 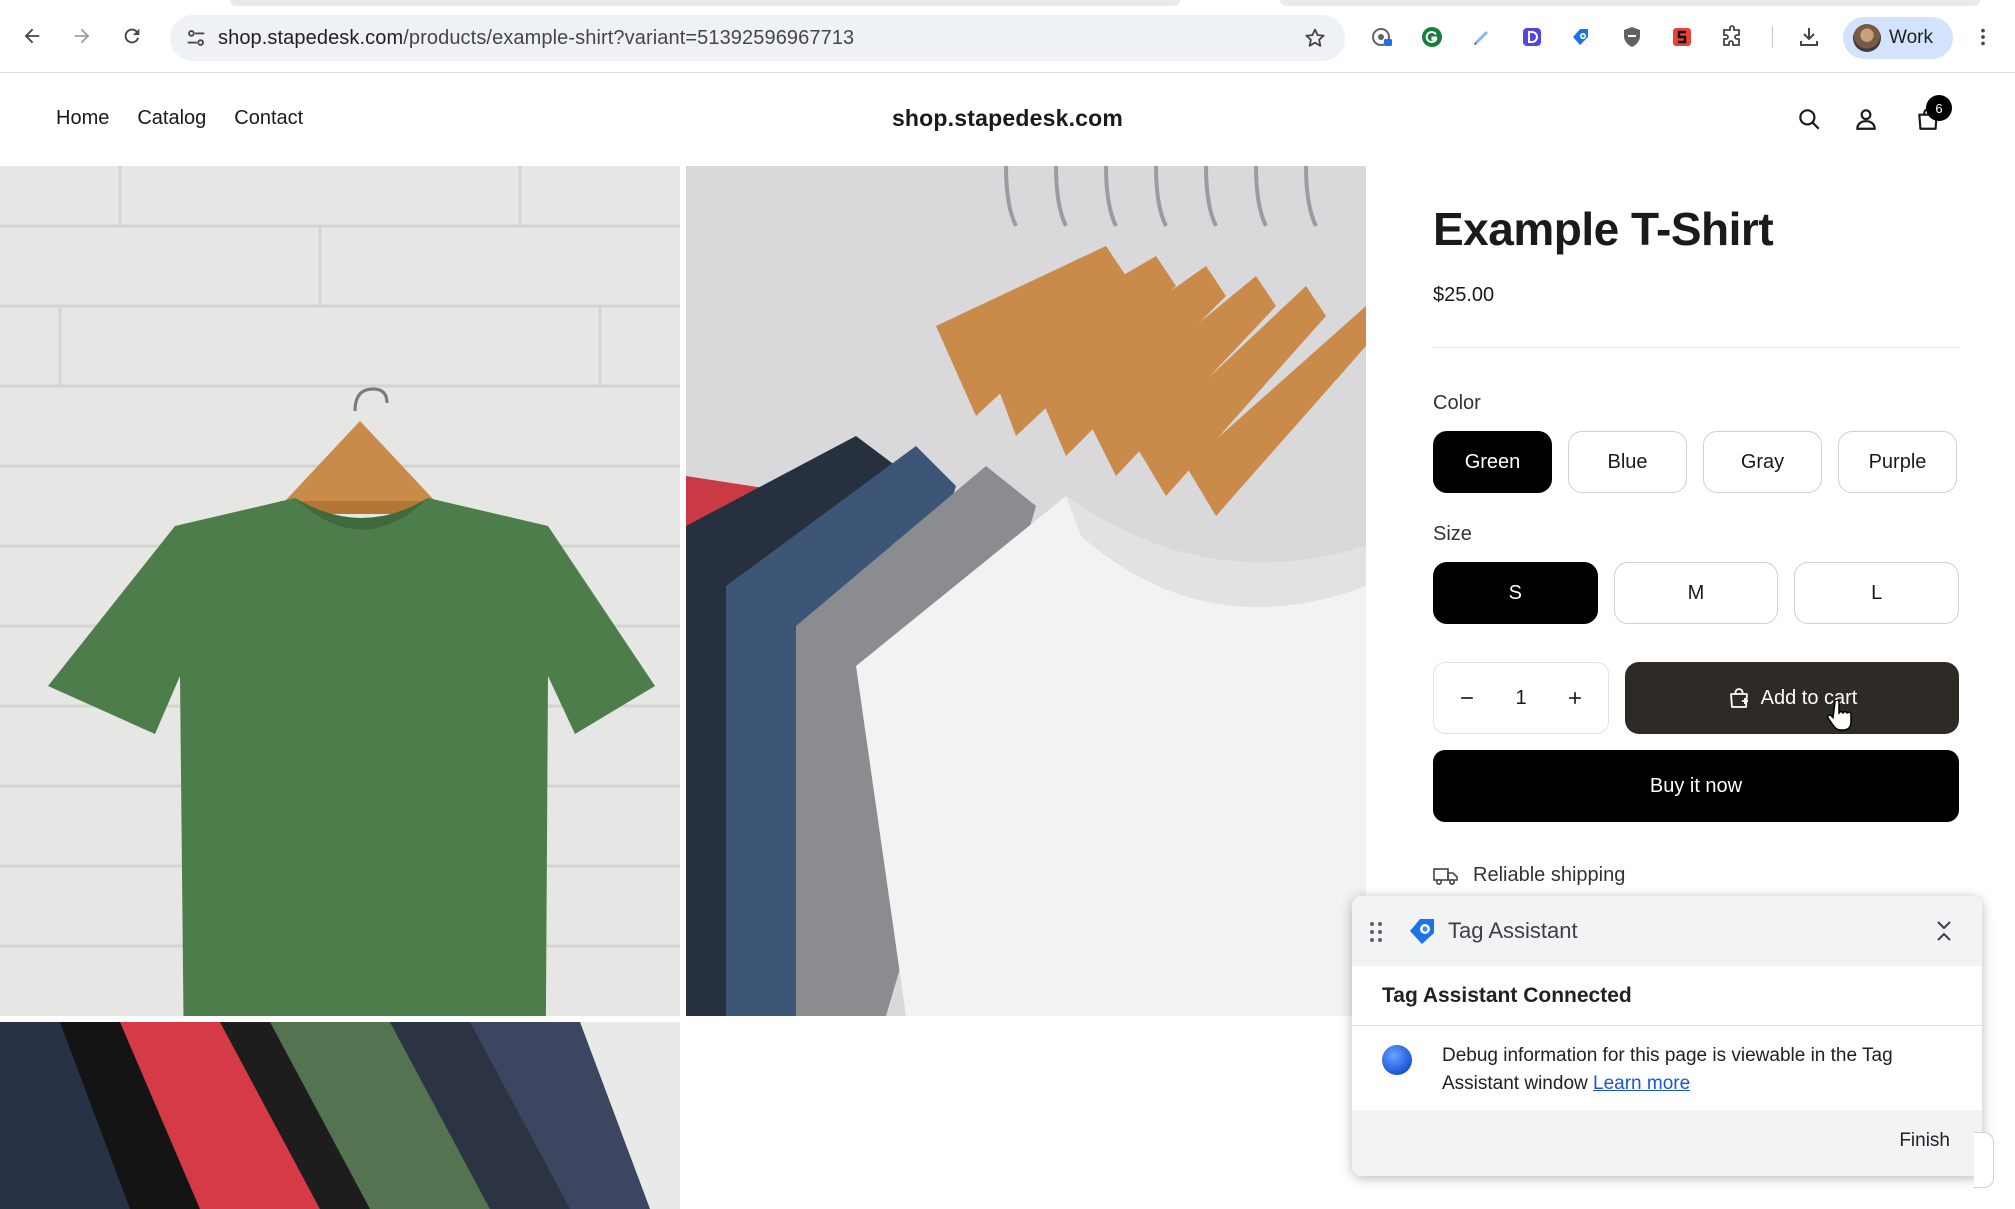 I want to click on bag-add-icon, so click(x=1738, y=698).